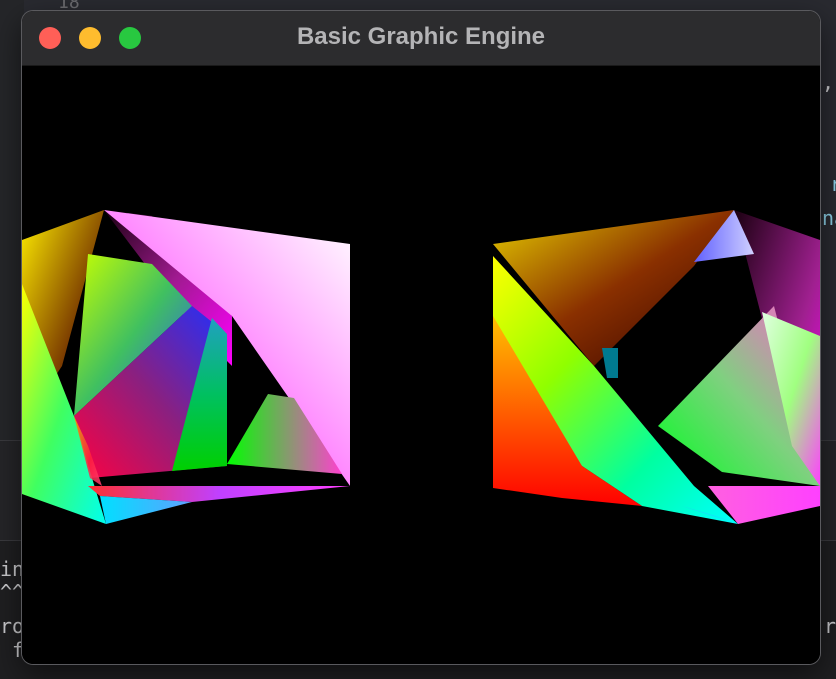 The width and height of the screenshot is (836, 679). What do you see at coordinates (12, 592) in the screenshot?
I see `terminal-text-fragment: ^^` at bounding box center [12, 592].